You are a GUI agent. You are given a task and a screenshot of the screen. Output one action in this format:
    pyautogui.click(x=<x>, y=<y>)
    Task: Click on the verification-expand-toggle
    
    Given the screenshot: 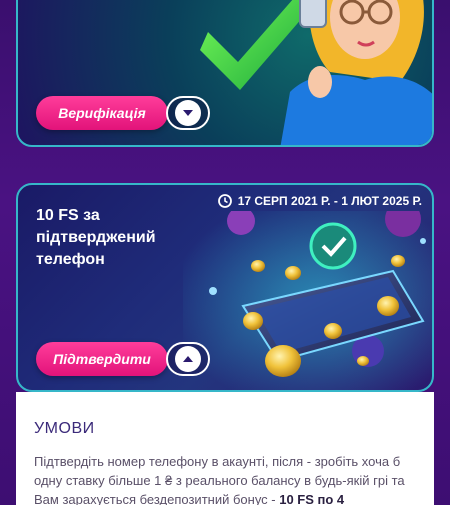 What is the action you would take?
    pyautogui.click(x=188, y=113)
    